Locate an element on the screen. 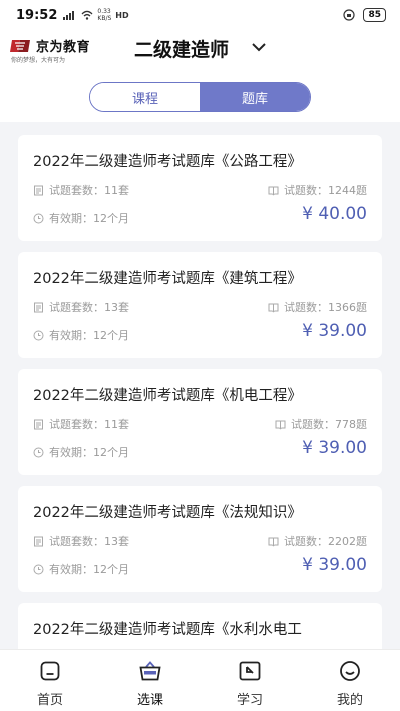  smile-icon is located at coordinates (350, 671).